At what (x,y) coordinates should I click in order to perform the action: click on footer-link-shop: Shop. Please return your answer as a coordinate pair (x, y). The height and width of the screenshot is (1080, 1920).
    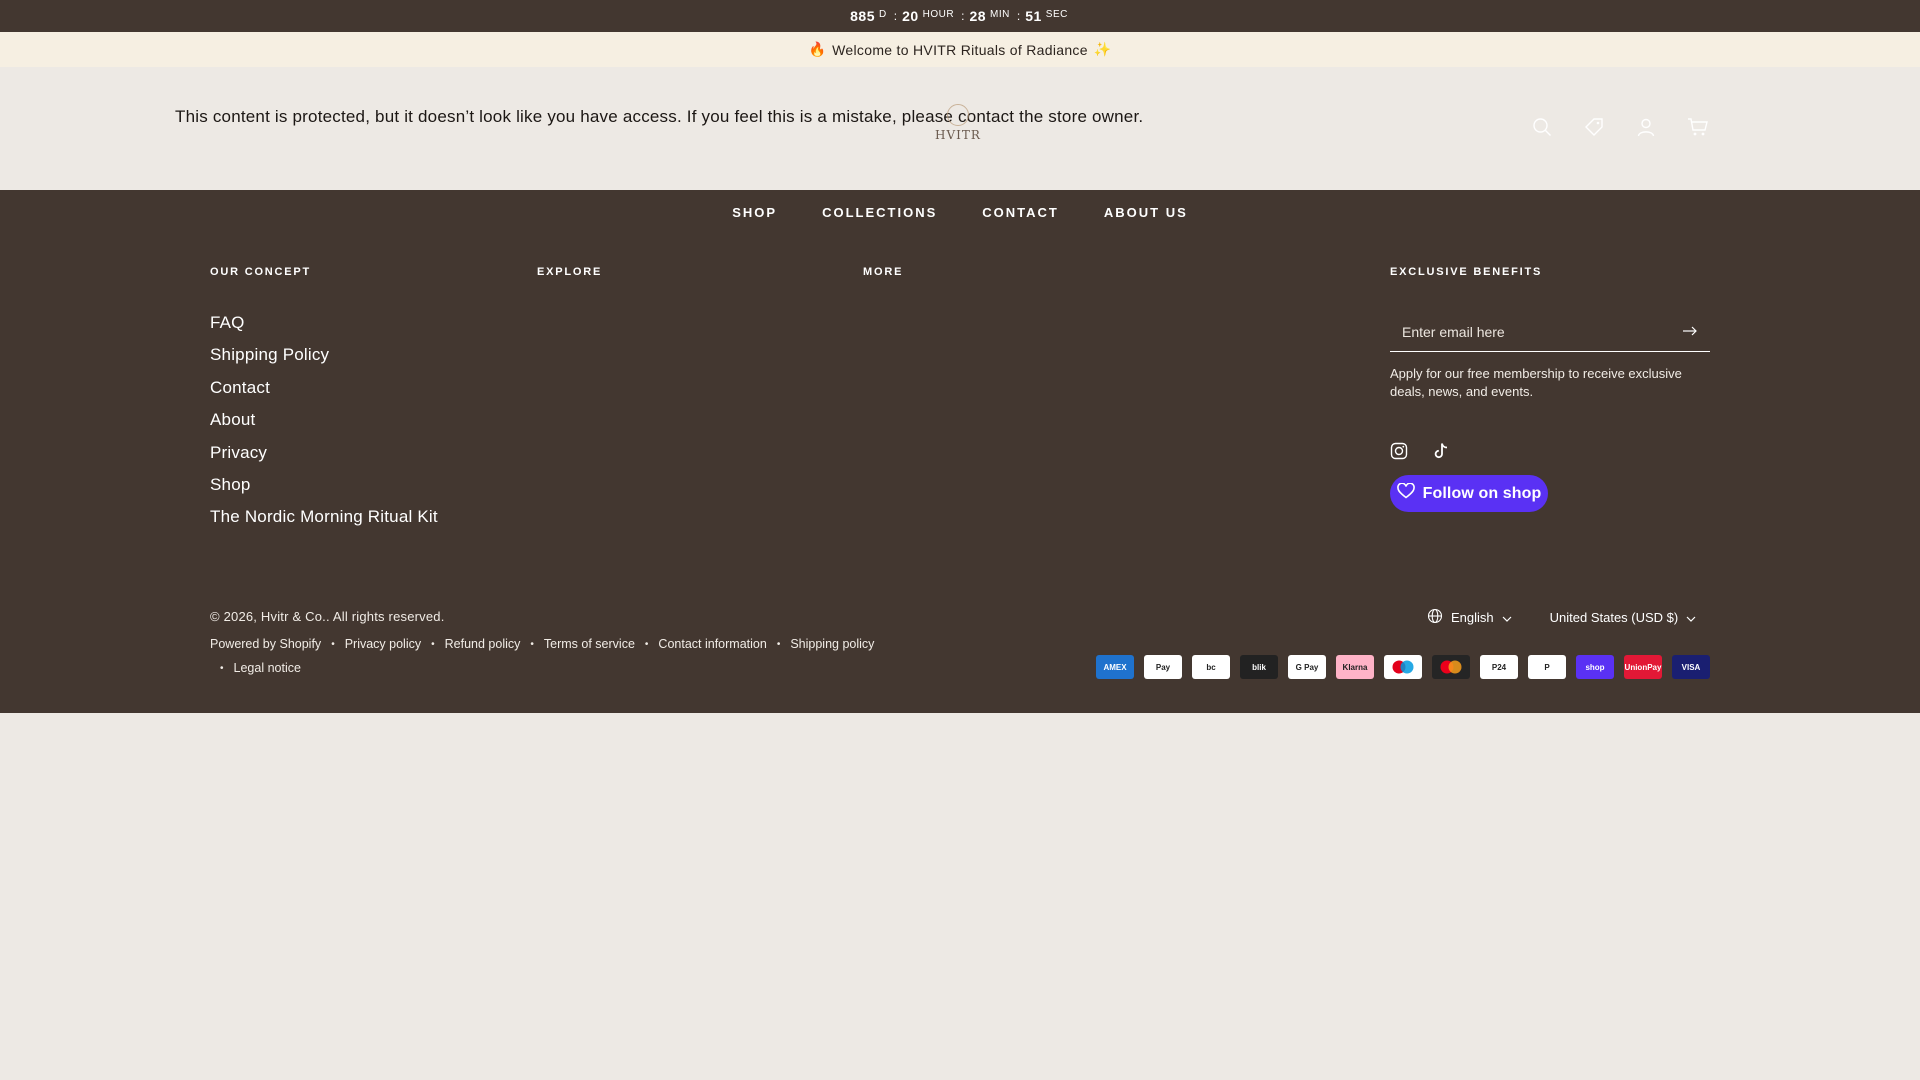
    Looking at the image, I should click on (324, 490).